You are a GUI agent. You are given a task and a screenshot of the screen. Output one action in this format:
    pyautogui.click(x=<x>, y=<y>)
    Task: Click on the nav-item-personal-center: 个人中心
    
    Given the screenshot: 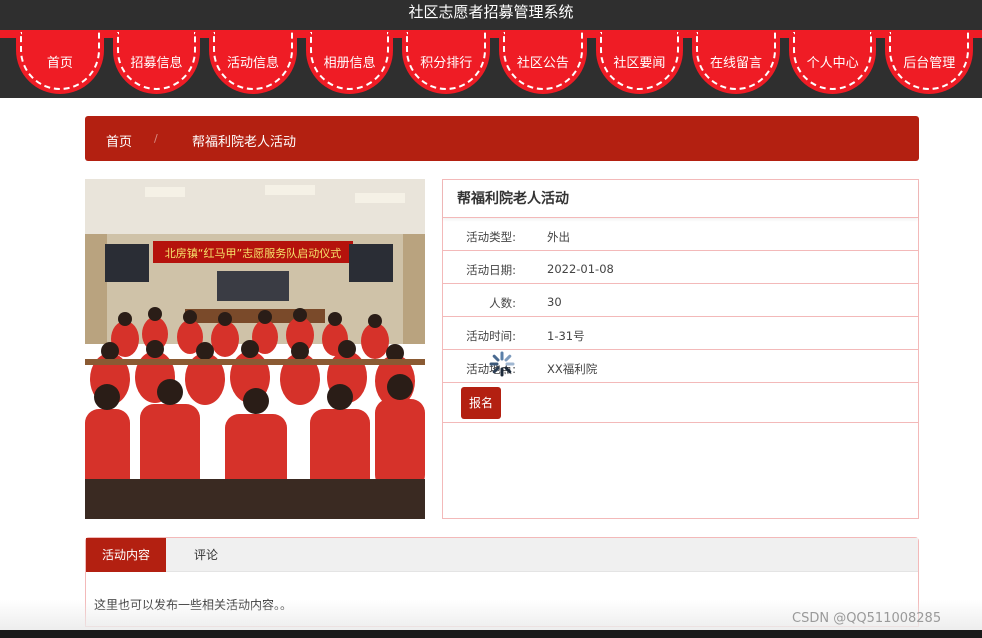 What is the action you would take?
    pyautogui.click(x=832, y=62)
    